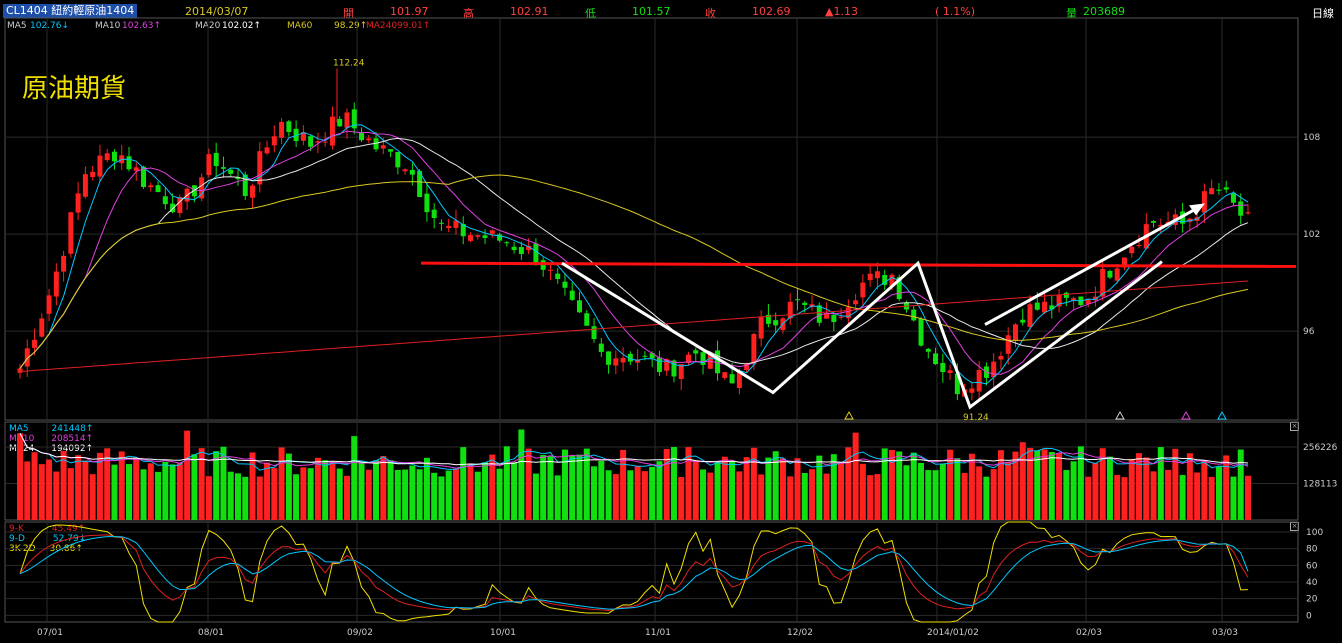  Describe the element at coordinates (1312, 550) in the screenshot. I see `kd-tick-label: 80` at that location.